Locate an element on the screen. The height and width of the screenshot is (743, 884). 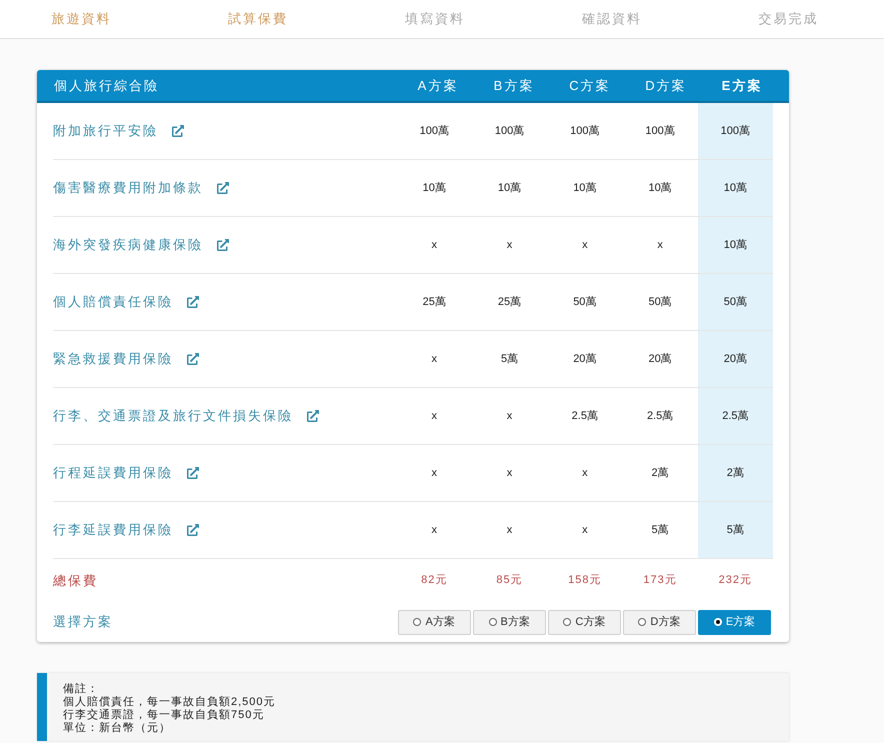
step-label: 旅遊資料 is located at coordinates (81, 19).